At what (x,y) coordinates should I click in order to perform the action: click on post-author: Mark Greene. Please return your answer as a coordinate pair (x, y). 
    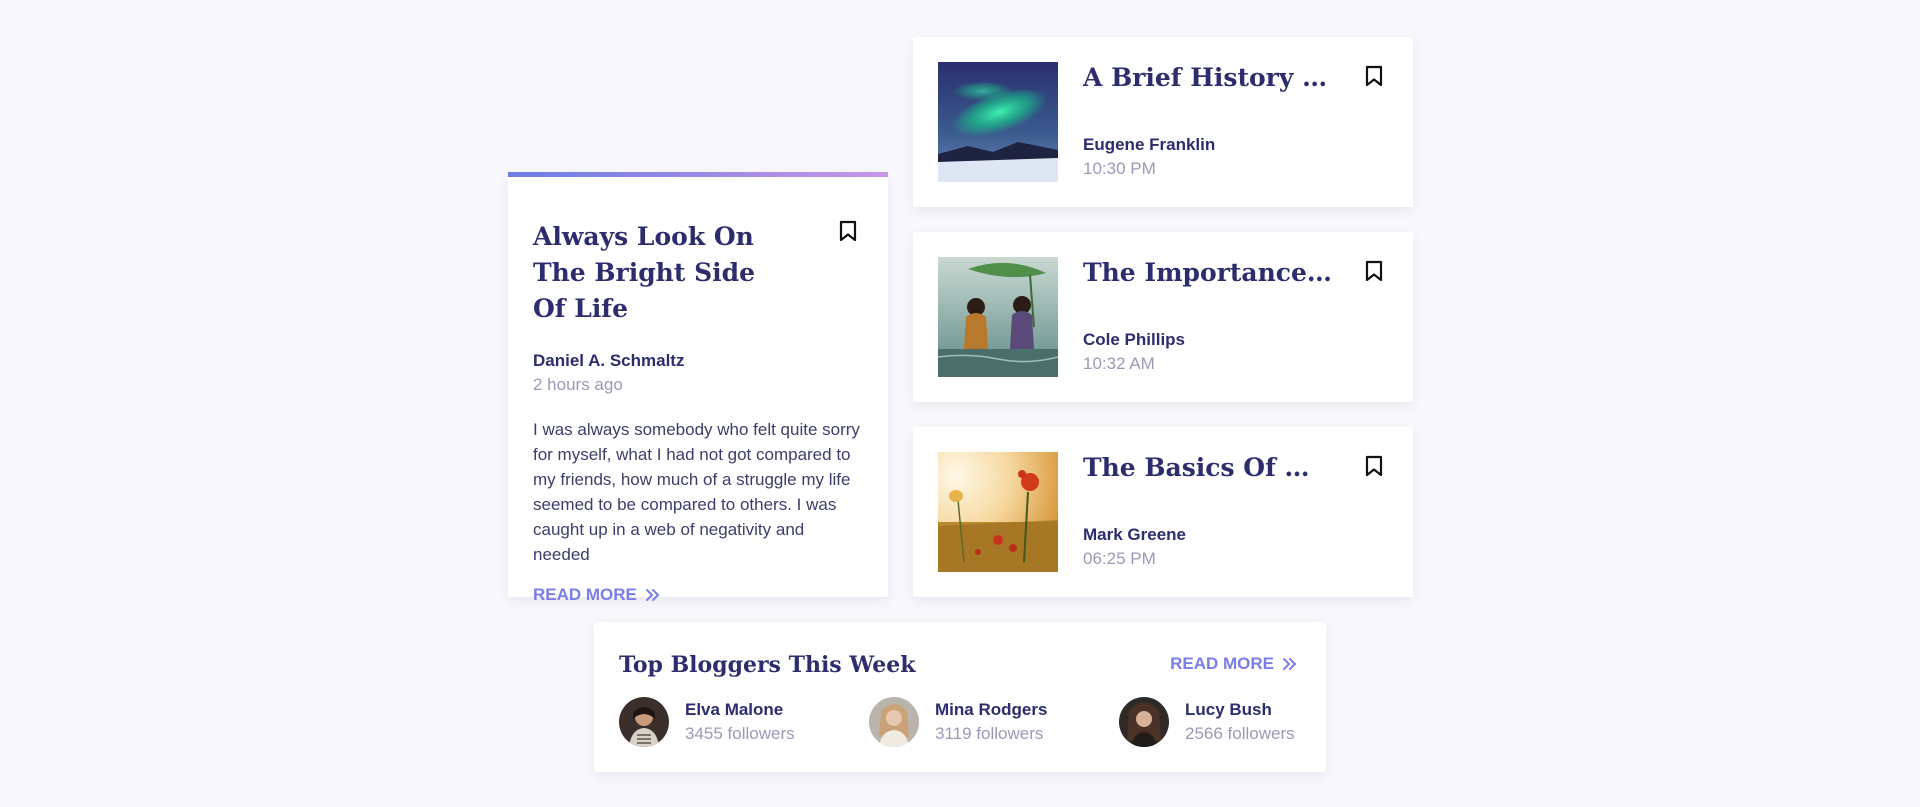
    Looking at the image, I should click on (1134, 534).